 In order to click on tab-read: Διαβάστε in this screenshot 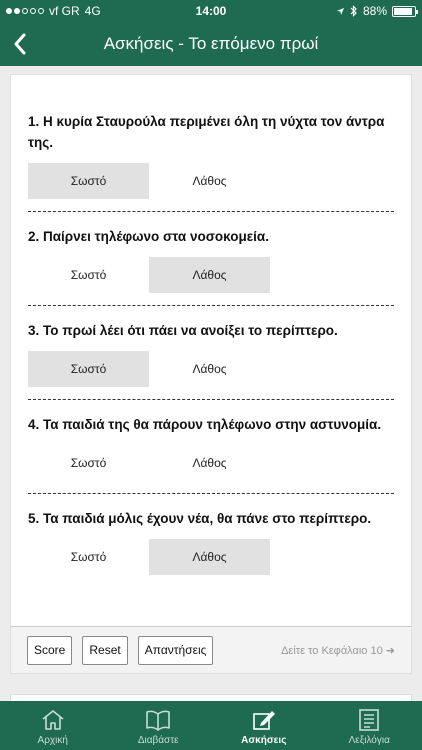, I will do `click(159, 725)`.